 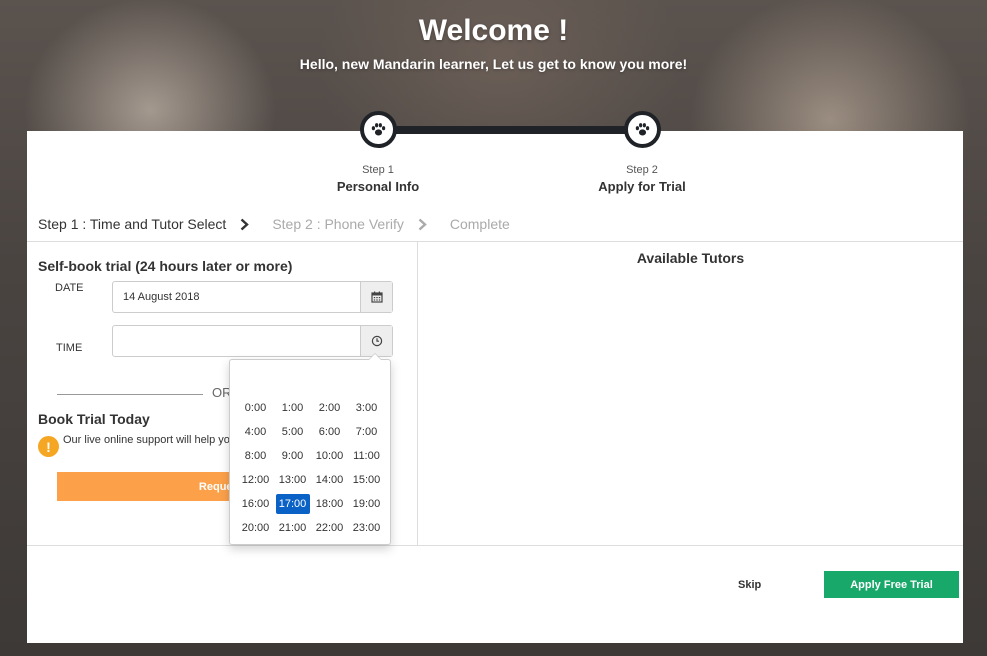 What do you see at coordinates (642, 186) in the screenshot?
I see `step-2-label: Apply for Trial` at bounding box center [642, 186].